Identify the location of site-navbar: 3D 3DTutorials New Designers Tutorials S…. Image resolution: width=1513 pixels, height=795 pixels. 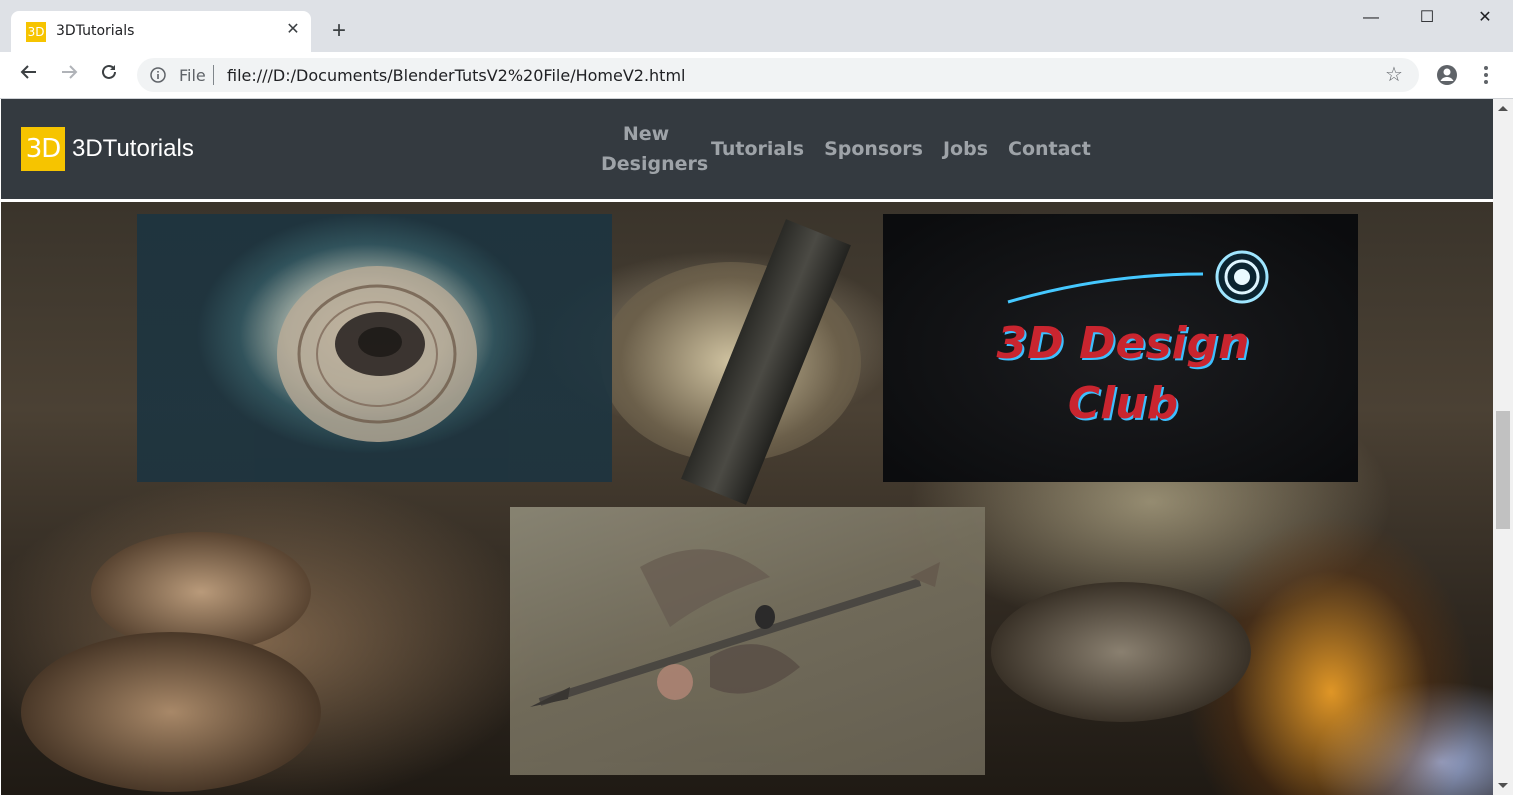
(747, 149).